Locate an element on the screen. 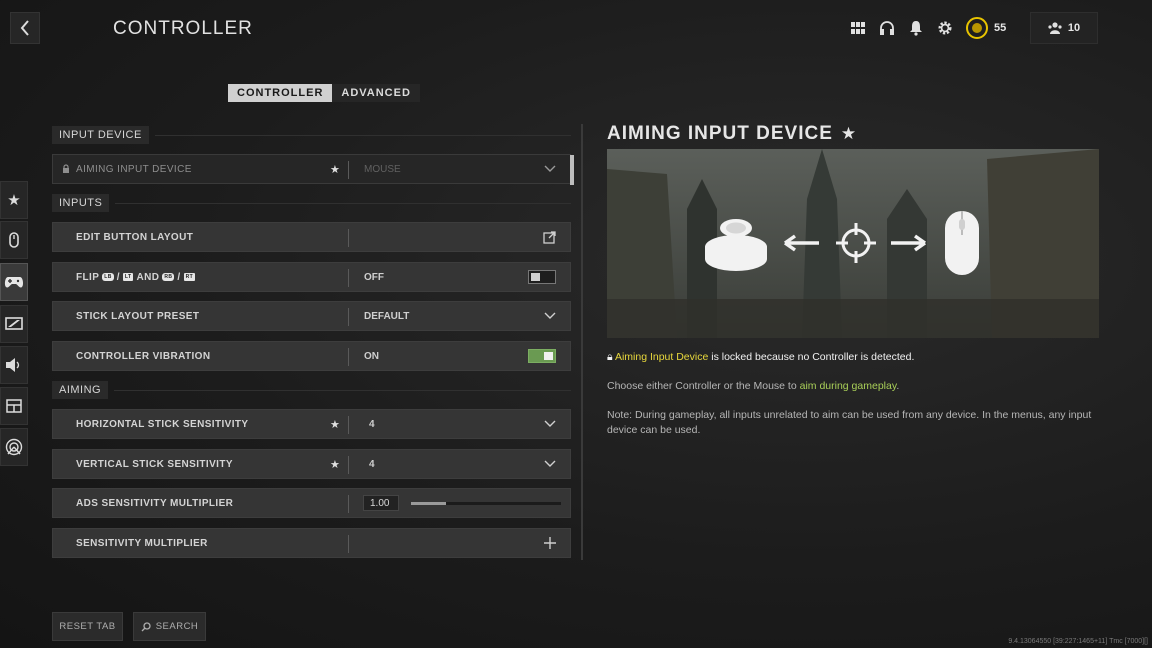 This screenshot has width=1152, height=648. section-input-device: INPUT DEVICE is located at coordinates (311, 135).